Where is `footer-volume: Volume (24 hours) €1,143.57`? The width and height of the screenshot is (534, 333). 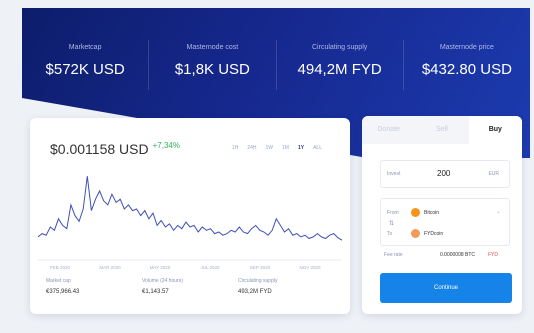
footer-volume: Volume (24 hours) €1,143.57 is located at coordinates (190, 286).